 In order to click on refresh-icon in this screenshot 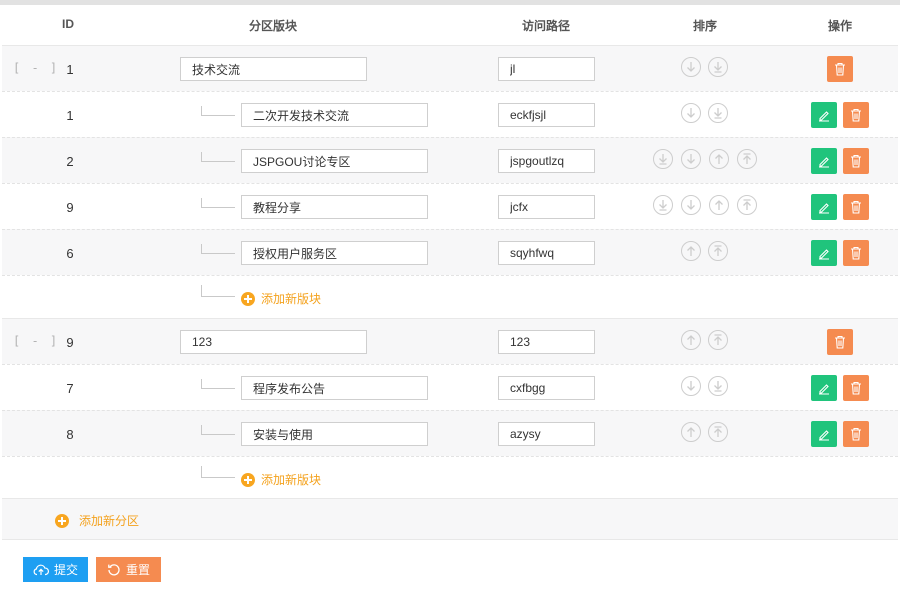, I will do `click(114, 569)`.